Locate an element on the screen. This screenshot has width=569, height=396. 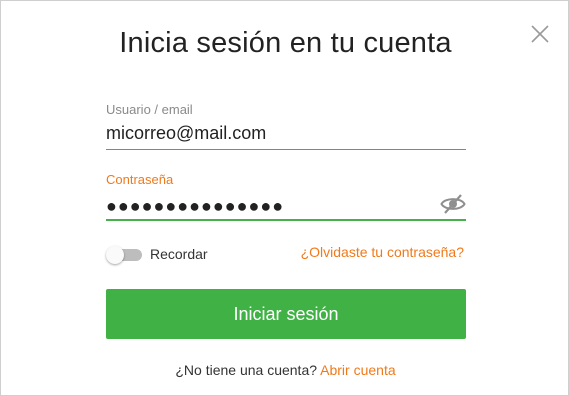
dialog-title: Inicia sesión en tu cuenta is located at coordinates (285, 43).